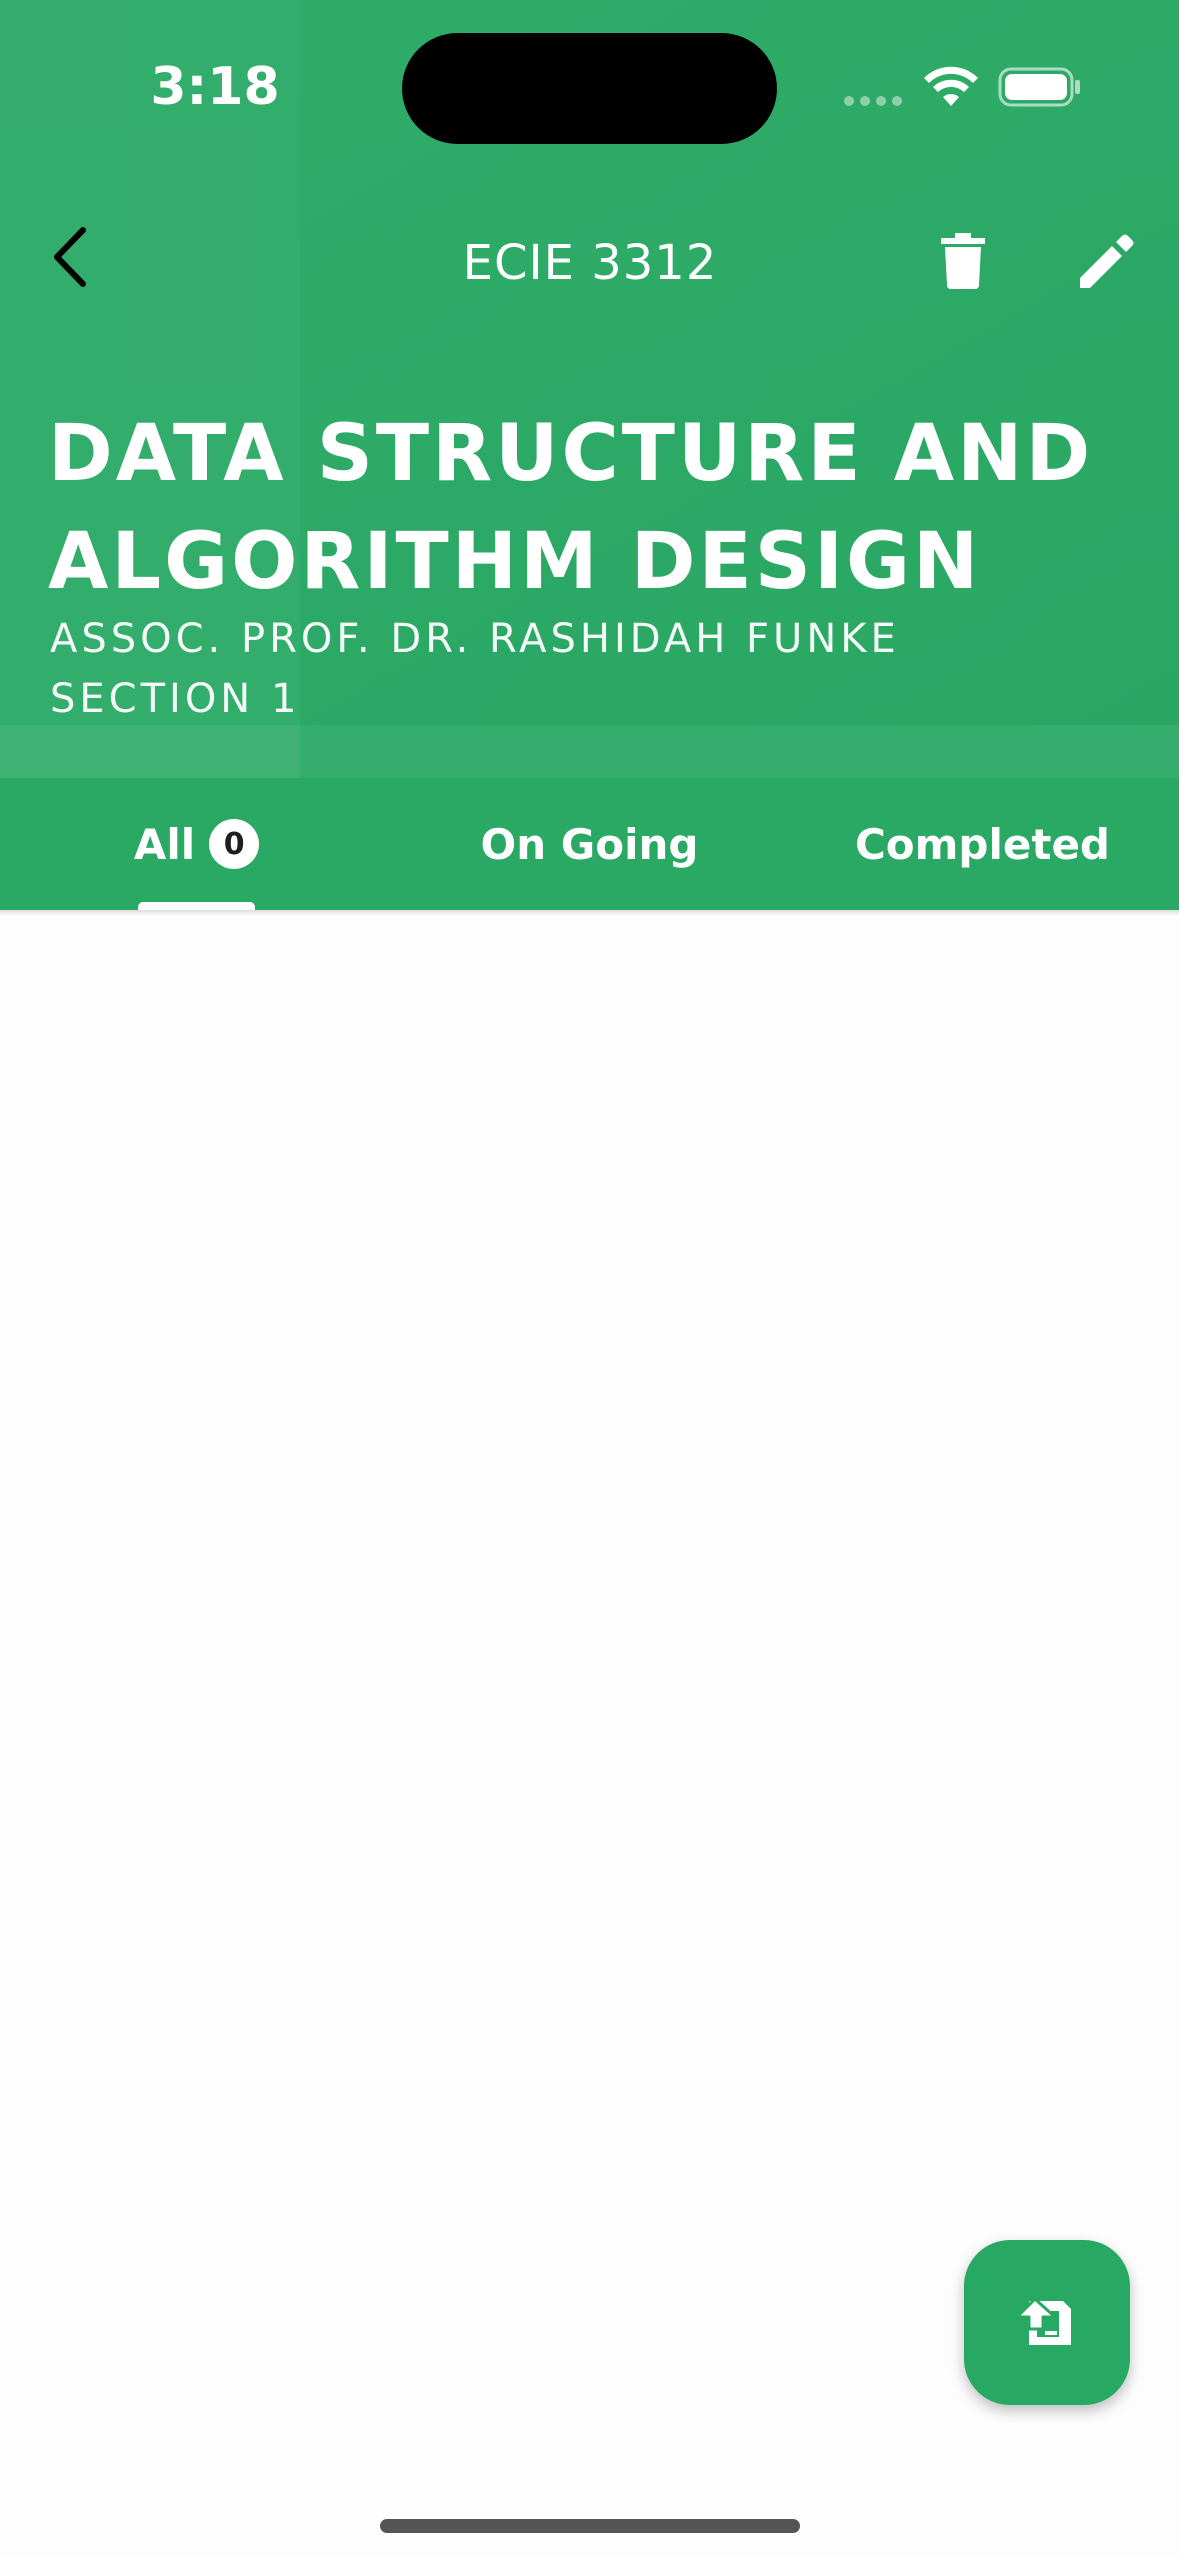 The width and height of the screenshot is (1179, 2556). What do you see at coordinates (234, 844) in the screenshot?
I see `count-badge: 0` at bounding box center [234, 844].